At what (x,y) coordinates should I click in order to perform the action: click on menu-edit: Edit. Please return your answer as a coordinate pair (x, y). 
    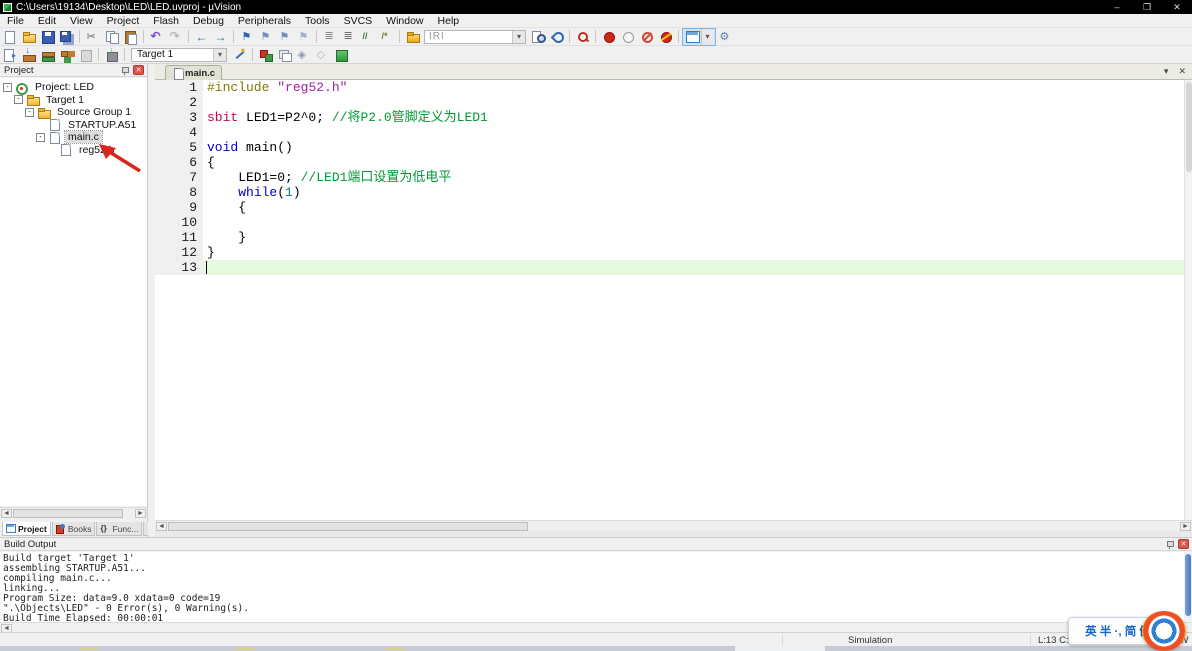
    Looking at the image, I should click on (47, 21).